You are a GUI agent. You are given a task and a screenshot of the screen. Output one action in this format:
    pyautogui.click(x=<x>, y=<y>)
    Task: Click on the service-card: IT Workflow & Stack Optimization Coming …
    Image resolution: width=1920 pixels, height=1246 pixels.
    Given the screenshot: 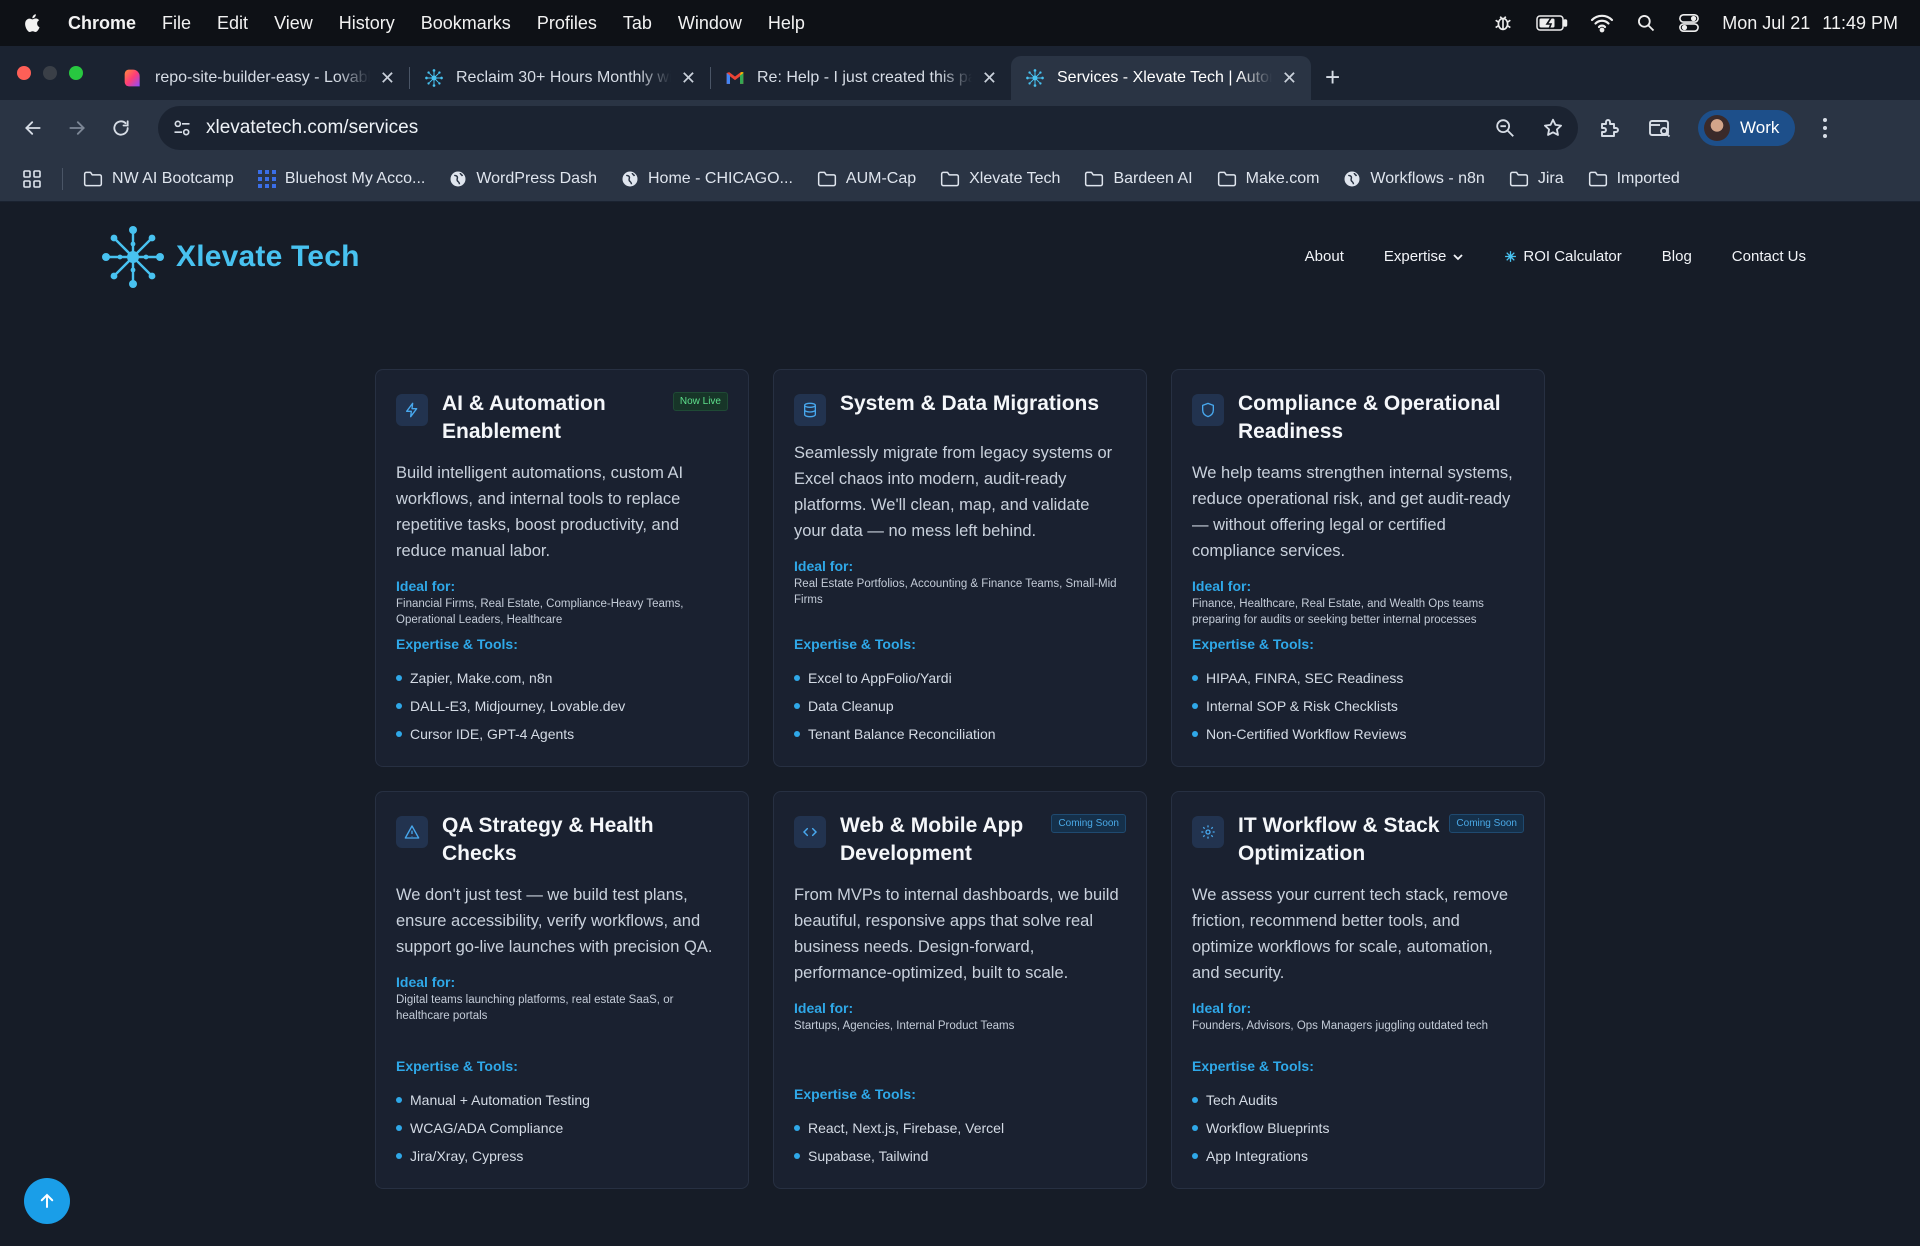 What is the action you would take?
    pyautogui.click(x=1358, y=990)
    